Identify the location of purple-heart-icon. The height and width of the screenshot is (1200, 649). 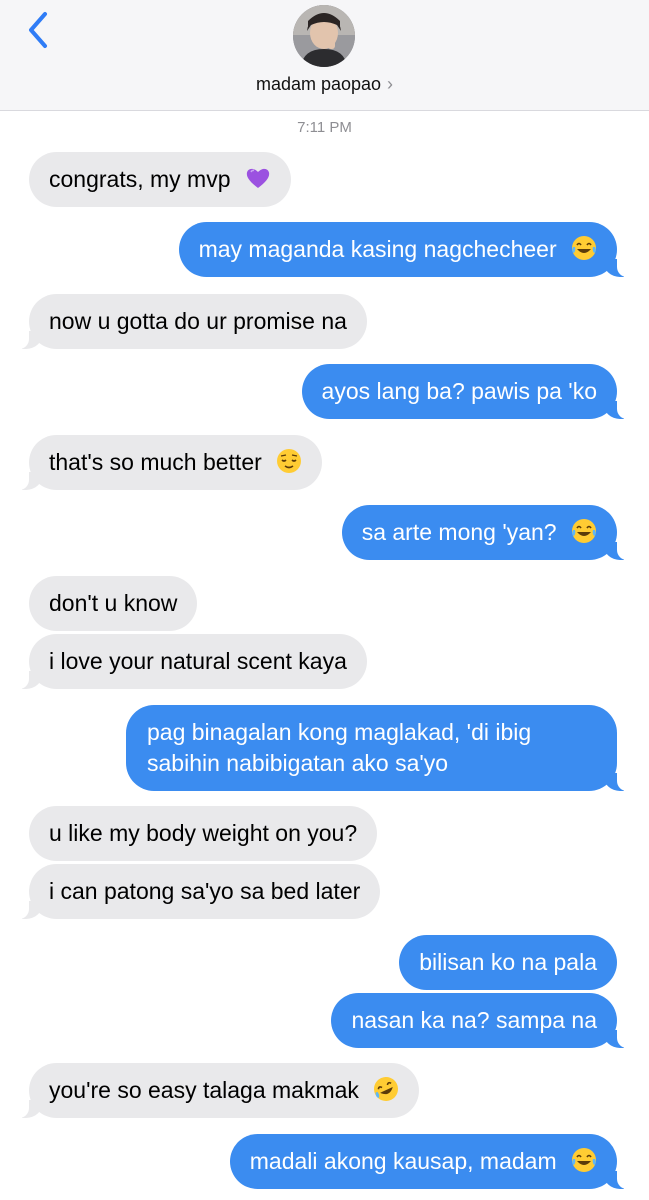
(258, 178).